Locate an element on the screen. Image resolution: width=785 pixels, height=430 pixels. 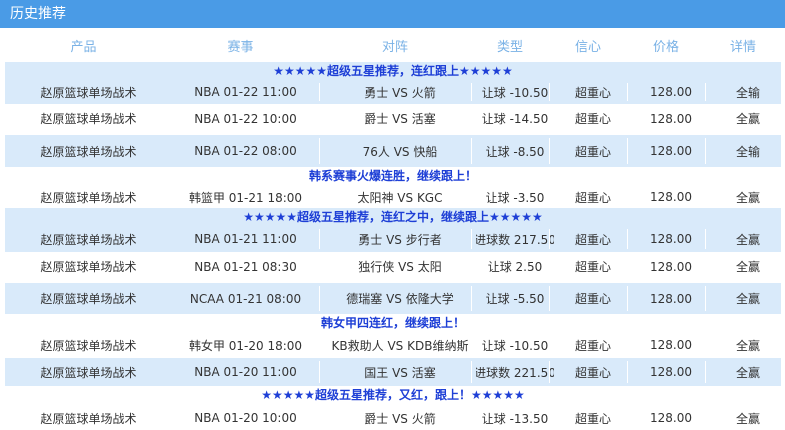
cell-event: NBA 01-22 08:00 is located at coordinates (245, 151).